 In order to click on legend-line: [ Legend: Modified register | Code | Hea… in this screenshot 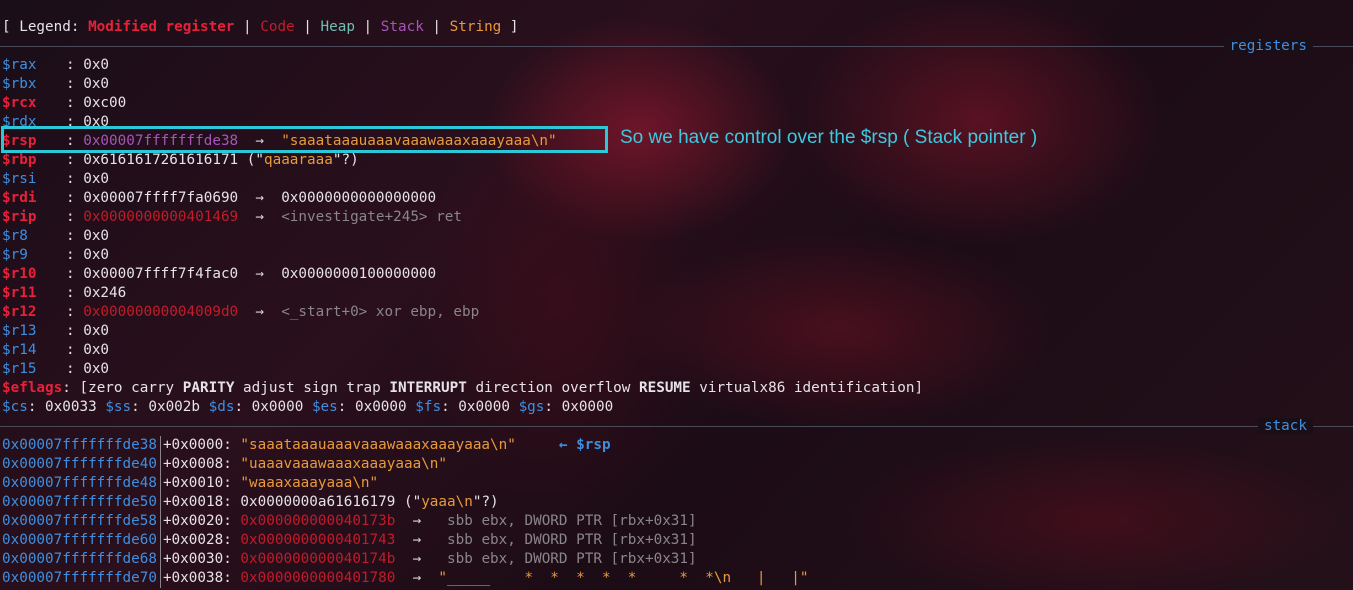, I will do `click(260, 27)`.